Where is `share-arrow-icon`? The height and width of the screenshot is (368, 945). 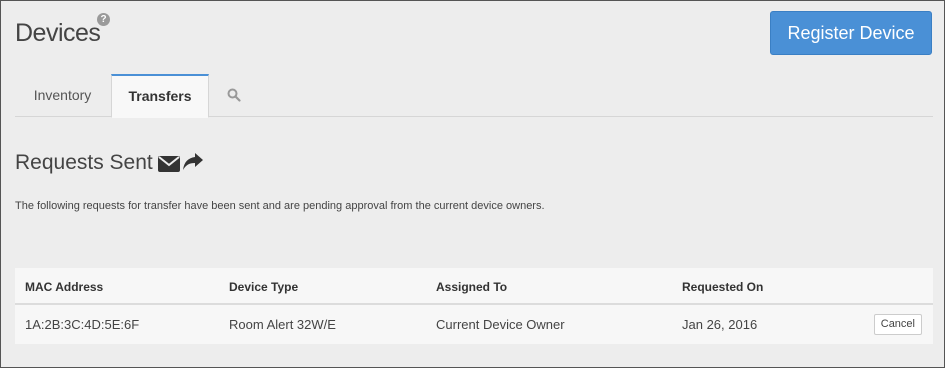 share-arrow-icon is located at coordinates (193, 161).